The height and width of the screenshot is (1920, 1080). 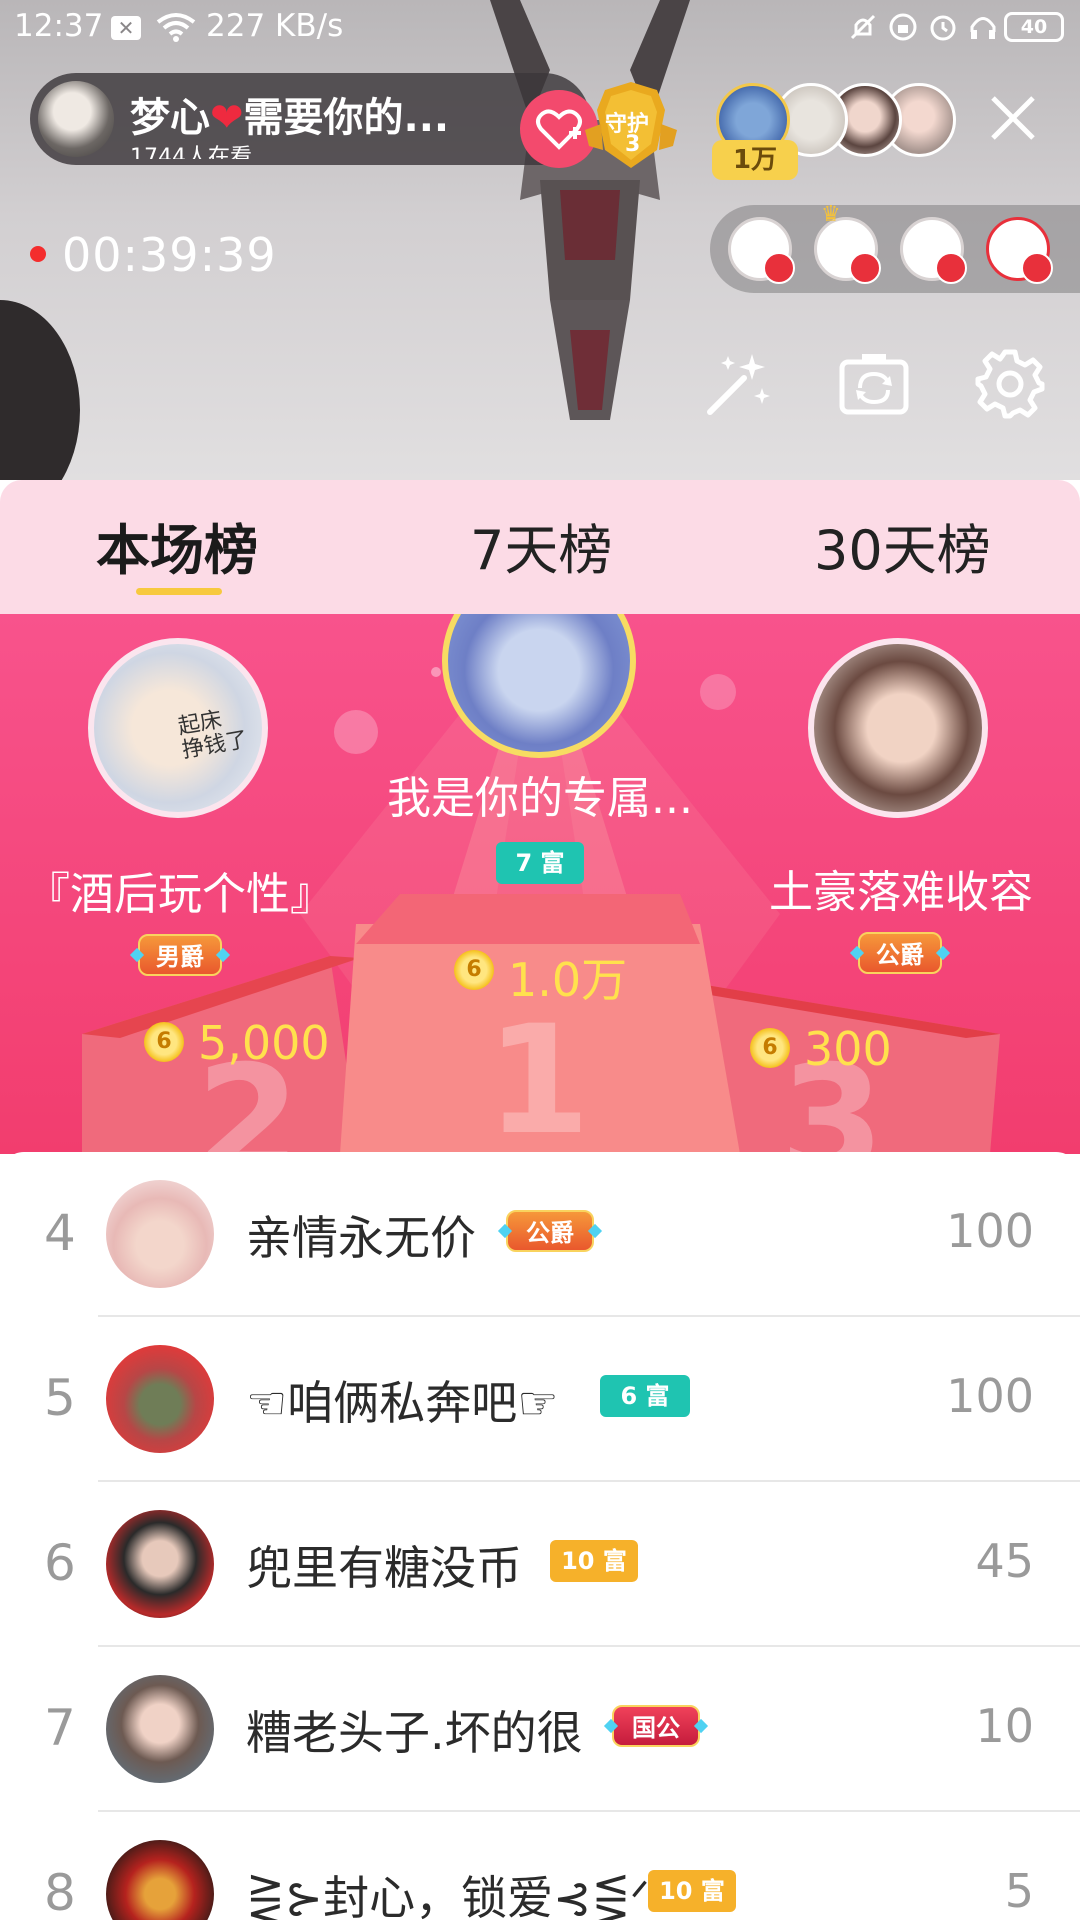 I want to click on list-item: 5 ☜咱俩私奔吧☞ 6 富 100, so click(x=540, y=1399).